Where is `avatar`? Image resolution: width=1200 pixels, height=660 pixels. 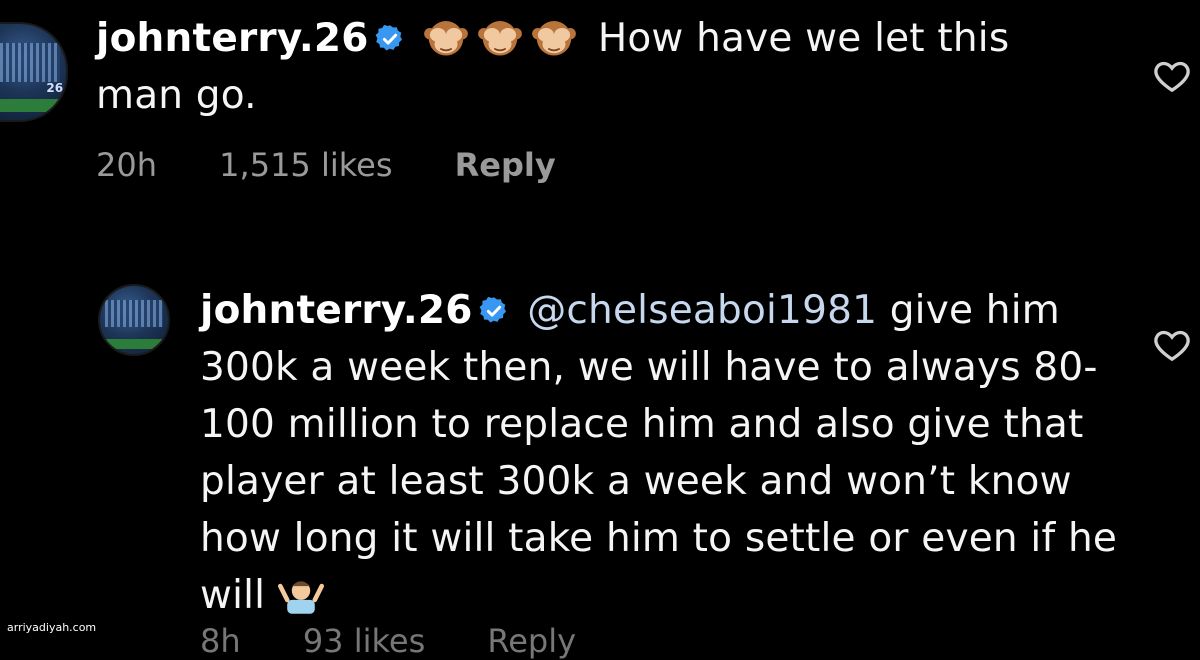 avatar is located at coordinates (134, 320).